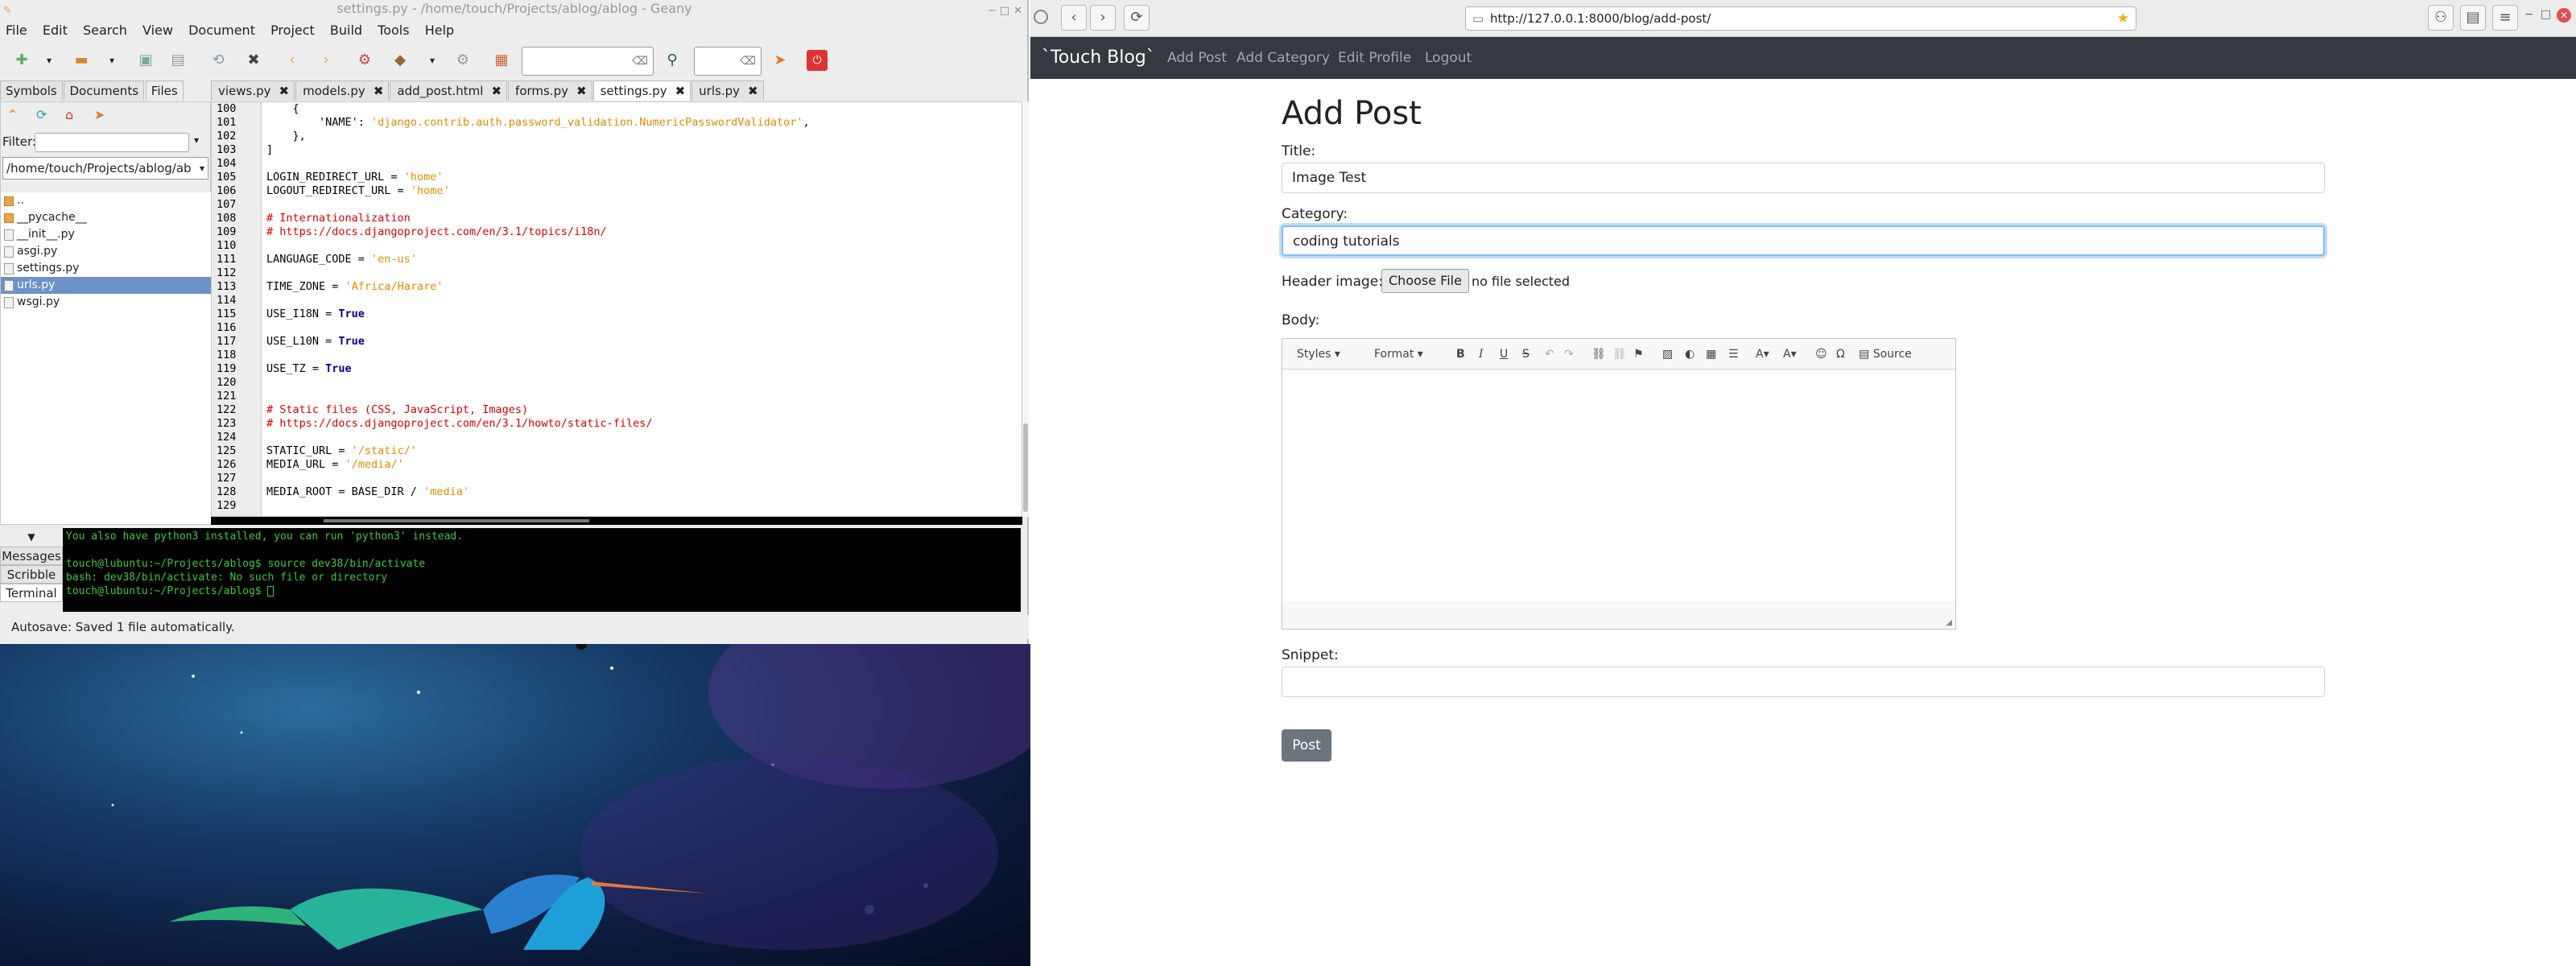  I want to click on path-combo: /home/touch/Projects/ablog/ab ▾, so click(105, 168).